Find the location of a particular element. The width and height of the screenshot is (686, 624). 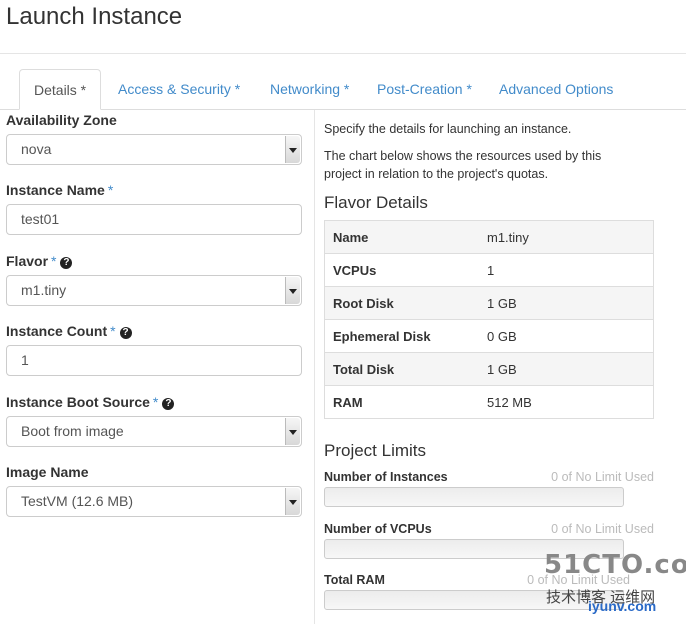

column-divider is located at coordinates (314, 367).